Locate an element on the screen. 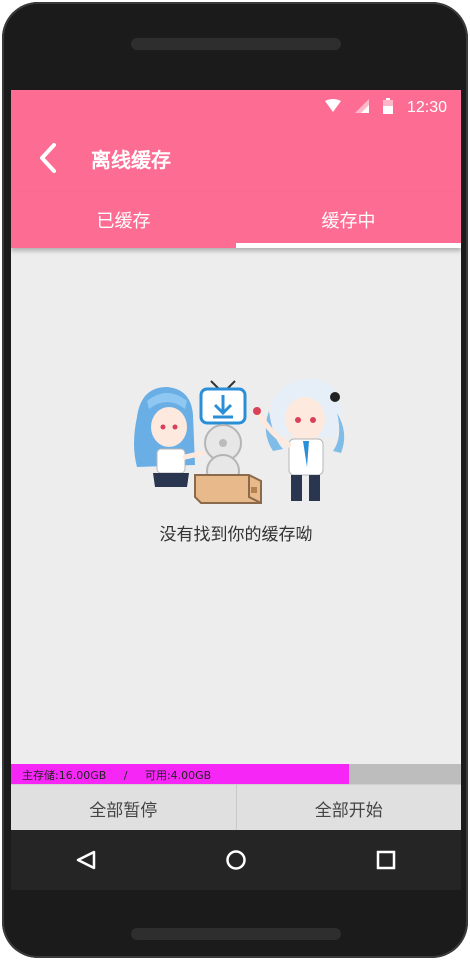  back-arrow-icon is located at coordinates (48, 158).